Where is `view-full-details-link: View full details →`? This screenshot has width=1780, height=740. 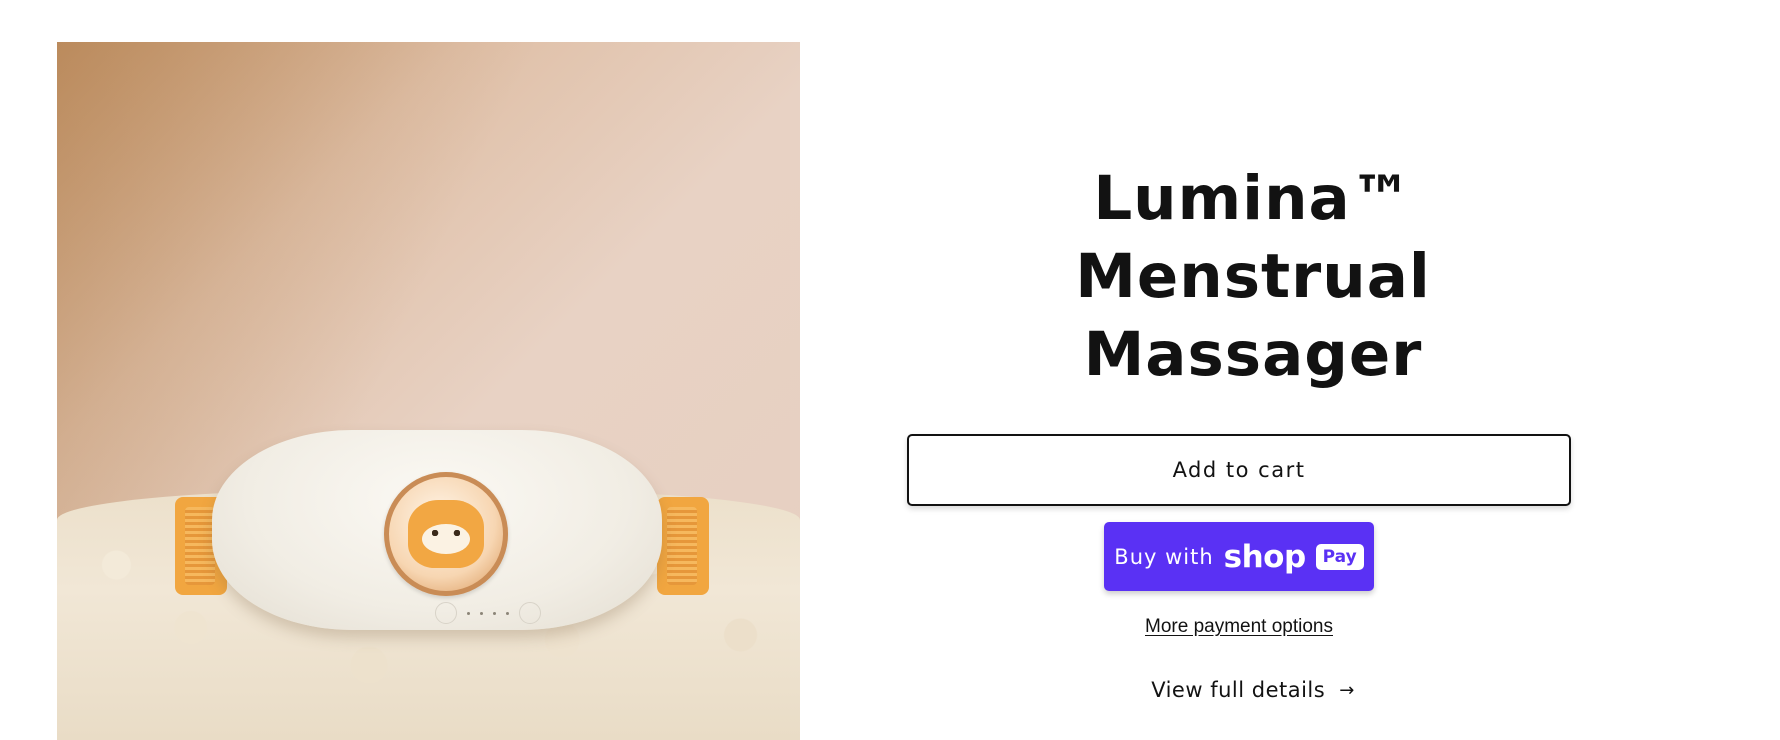
view-full-details-link: View full details → is located at coordinates (1239, 690).